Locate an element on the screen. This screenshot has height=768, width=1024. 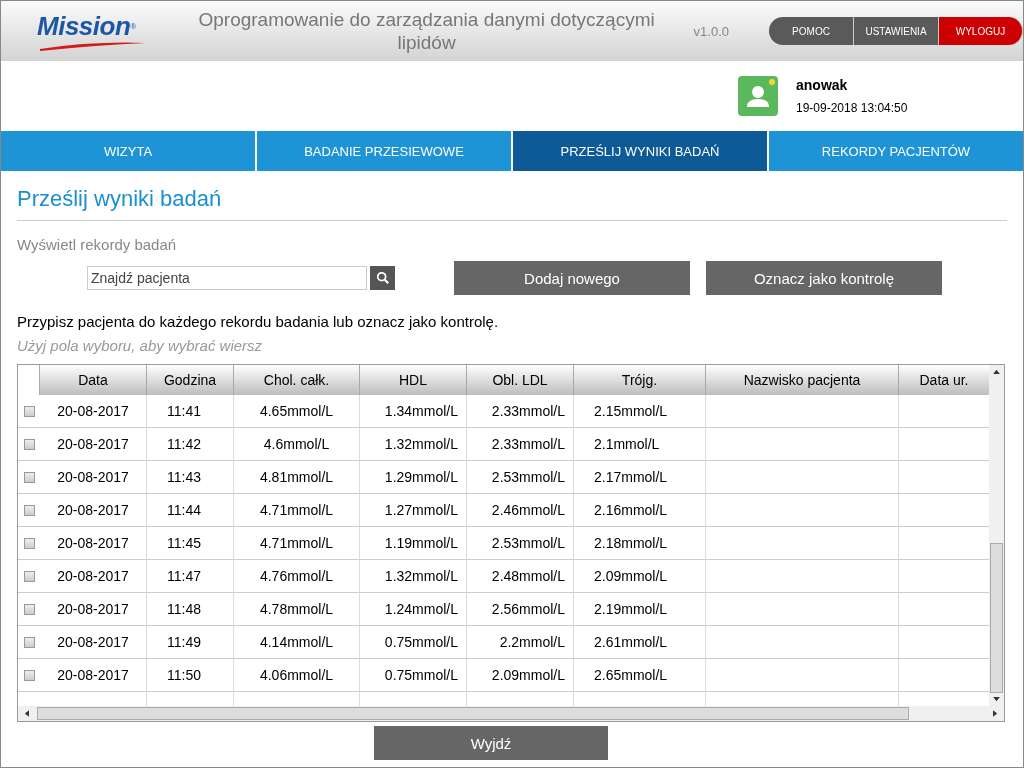
instruction-text: Przypisz pacjenta do każdego rekordu badania lub oznacz jako kontrolę. is located at coordinates (258, 321).